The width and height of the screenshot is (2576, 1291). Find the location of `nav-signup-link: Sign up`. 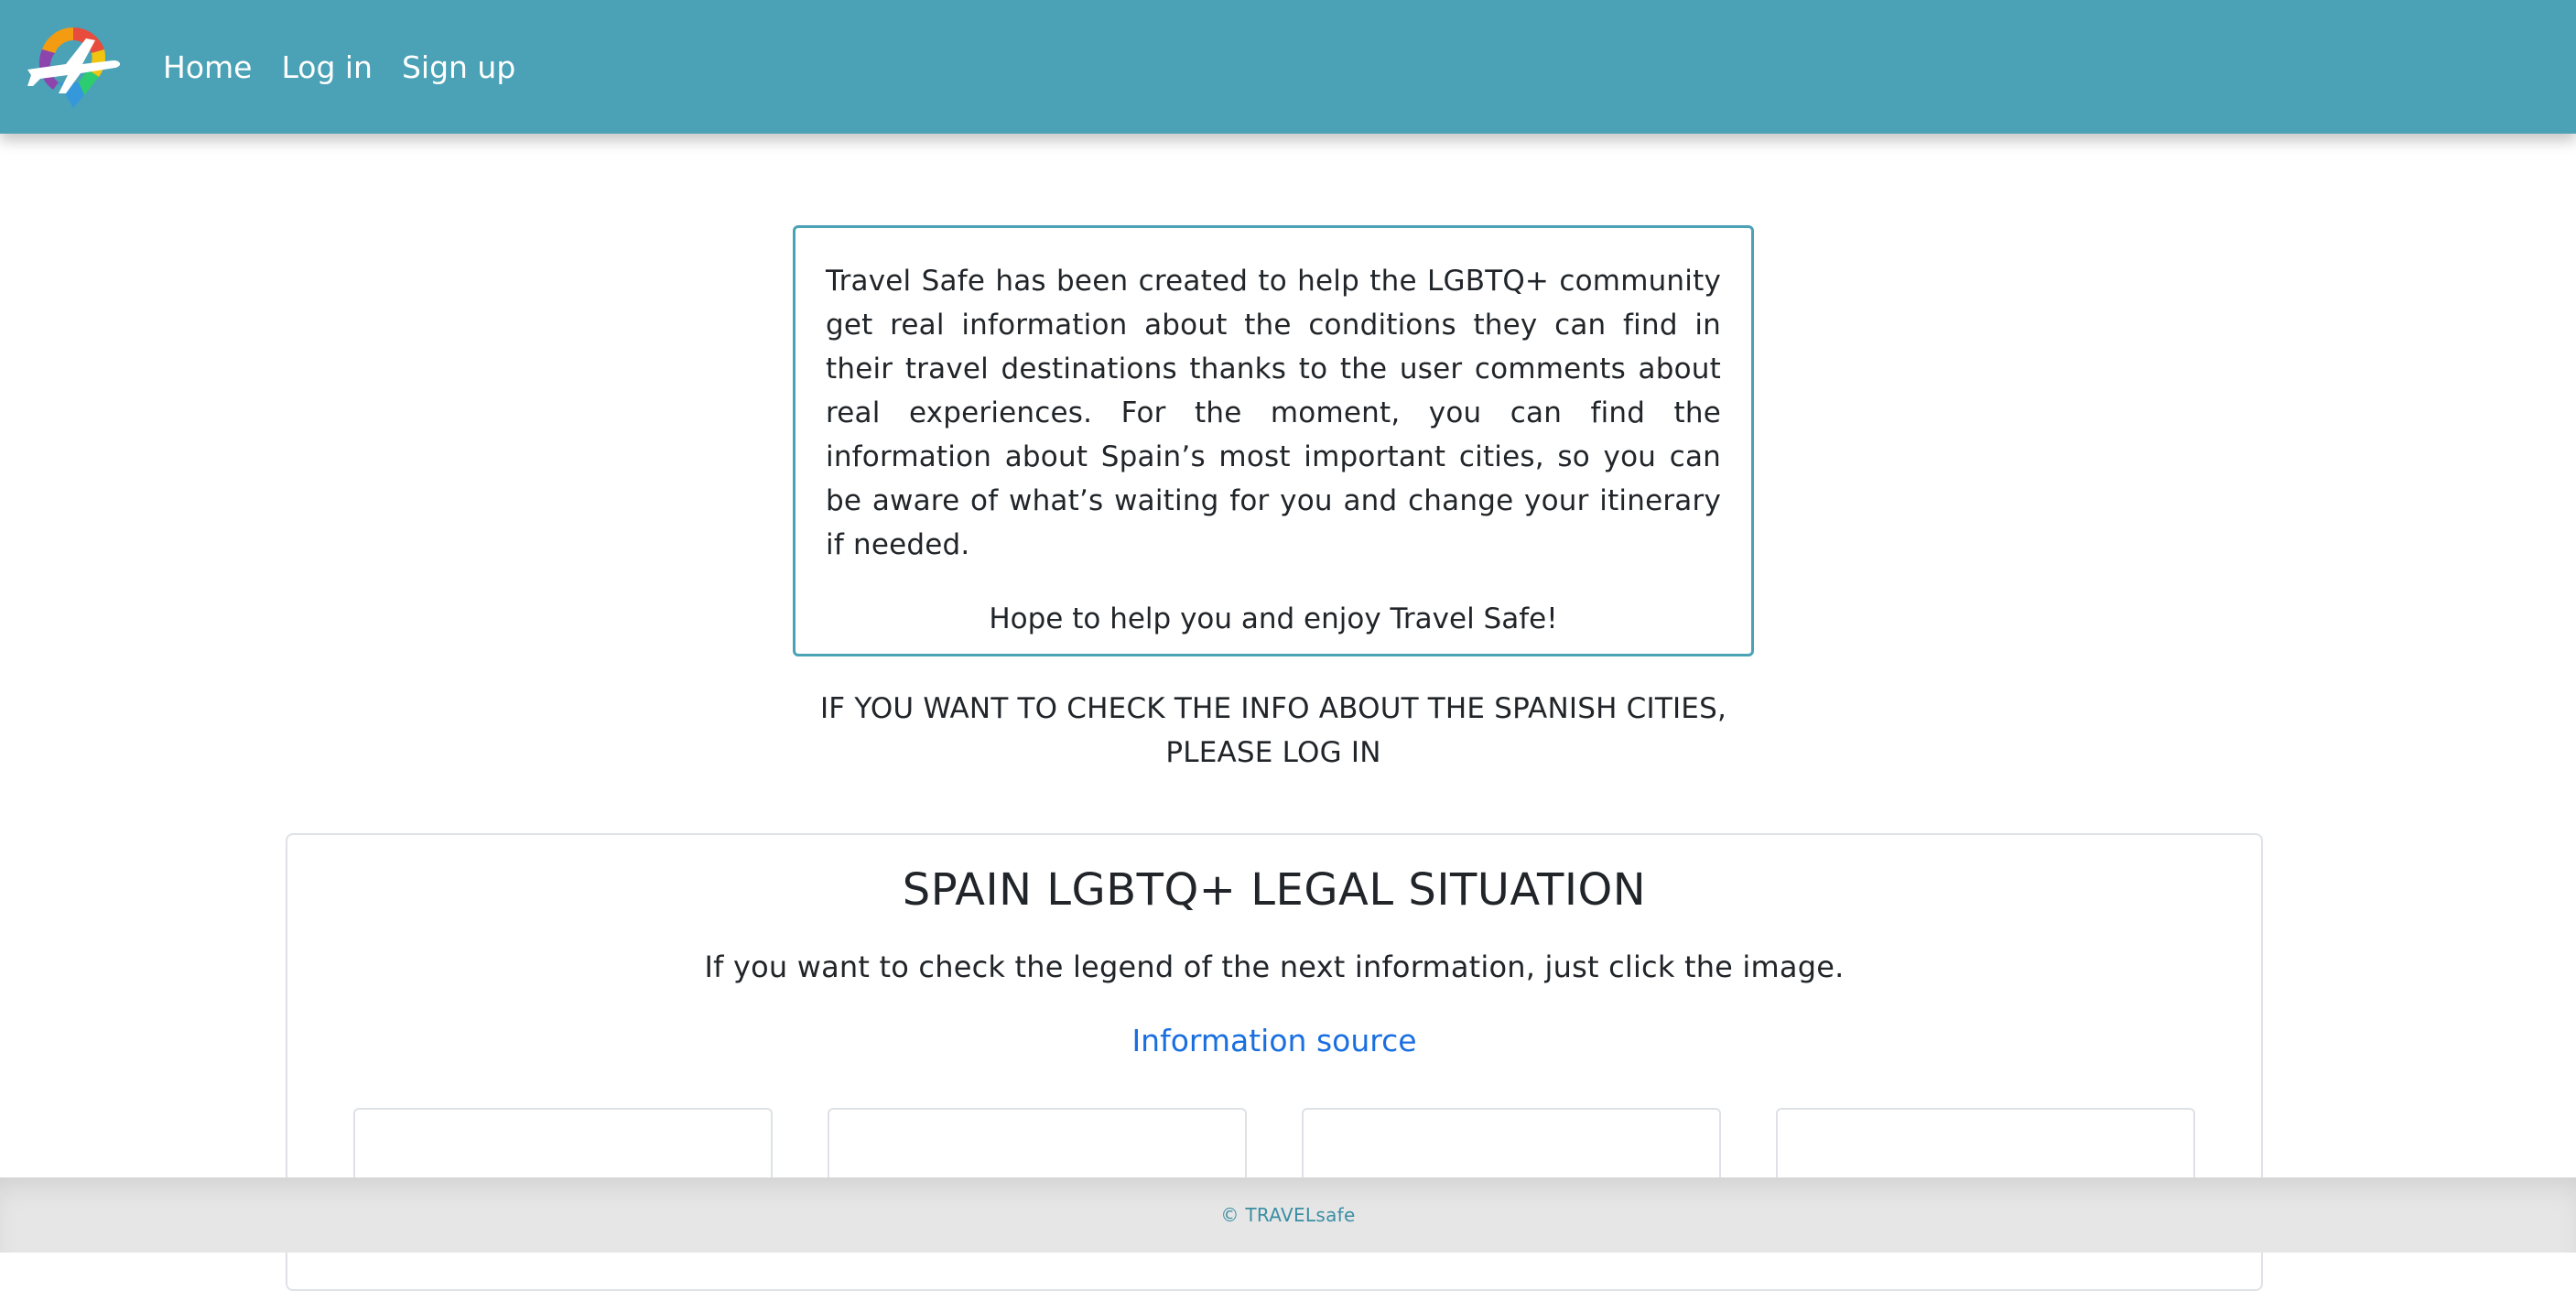

nav-signup-link: Sign up is located at coordinates (459, 67).